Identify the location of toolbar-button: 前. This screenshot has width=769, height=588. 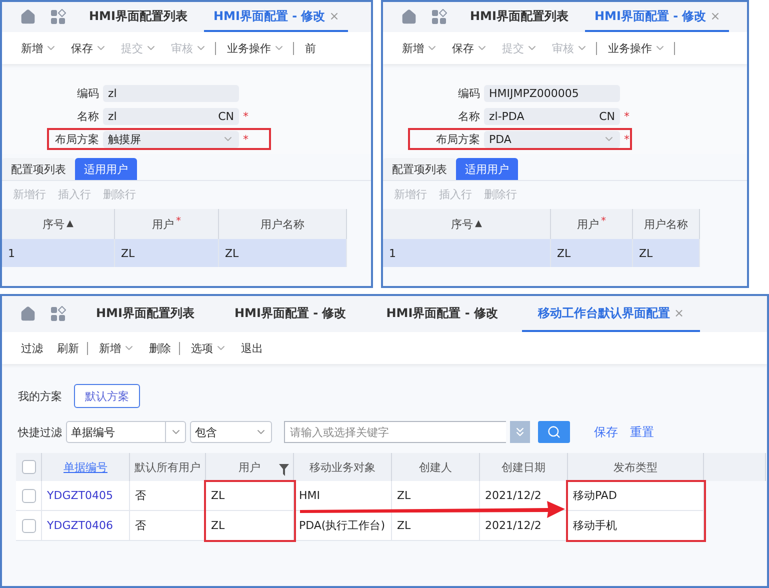
(310, 48).